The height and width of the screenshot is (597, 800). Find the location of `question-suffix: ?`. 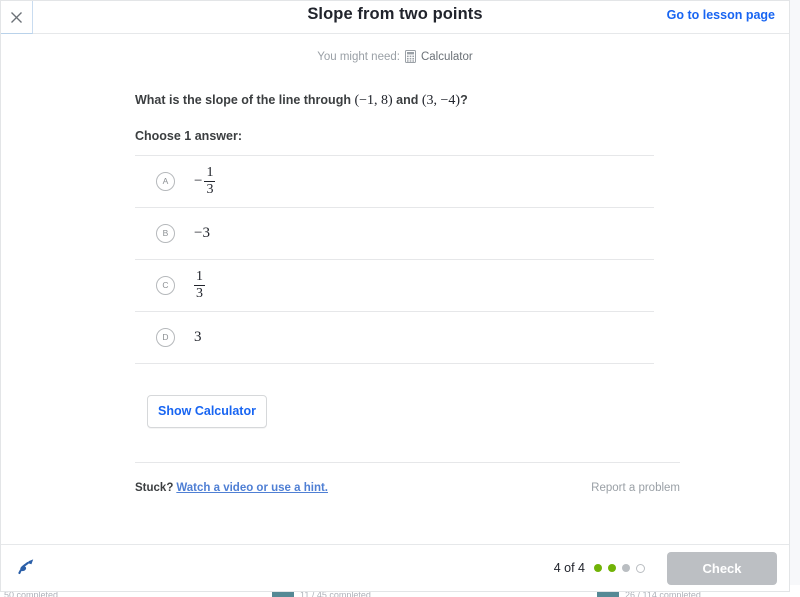

question-suffix: ? is located at coordinates (464, 100).